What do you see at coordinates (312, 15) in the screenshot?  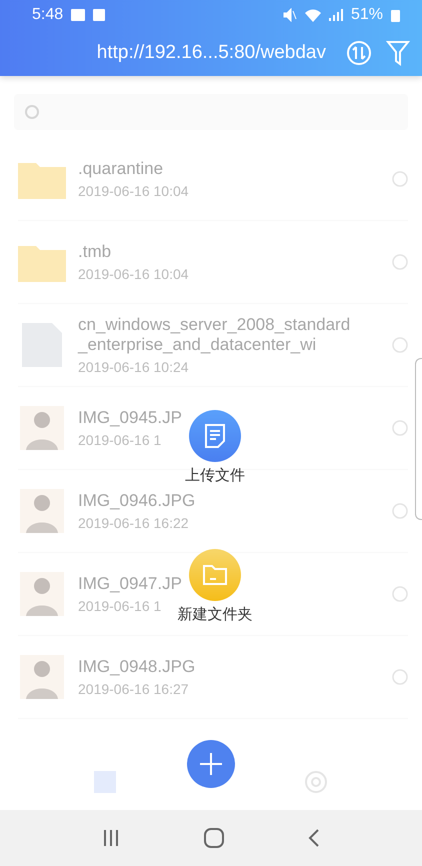 I see `wifi-icon` at bounding box center [312, 15].